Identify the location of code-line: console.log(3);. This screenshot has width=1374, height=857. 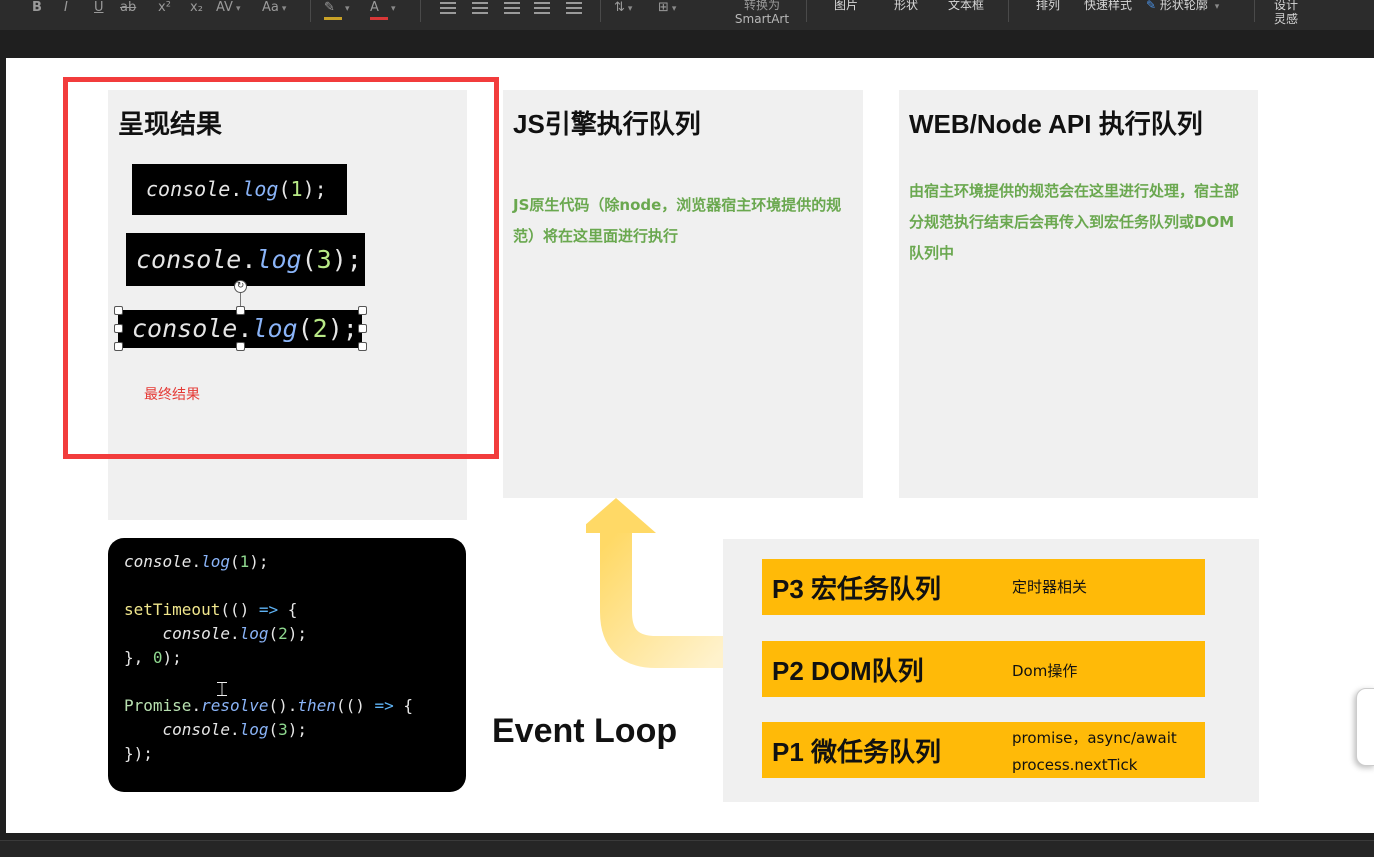
(287, 730).